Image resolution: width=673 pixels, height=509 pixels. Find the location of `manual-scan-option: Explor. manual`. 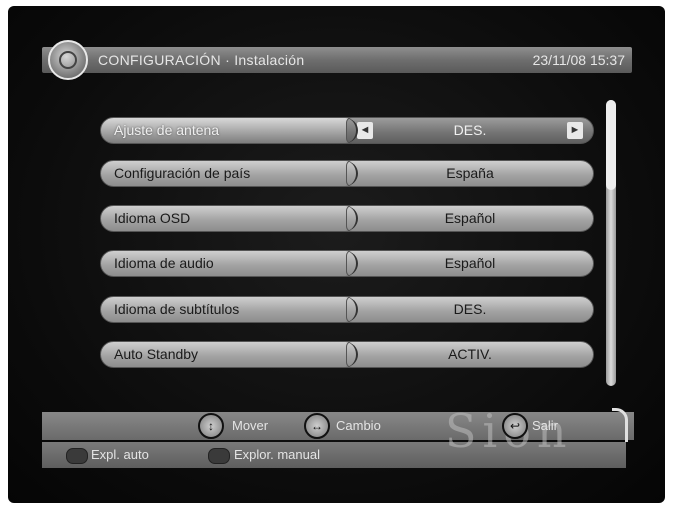

manual-scan-option: Explor. manual is located at coordinates (277, 454).